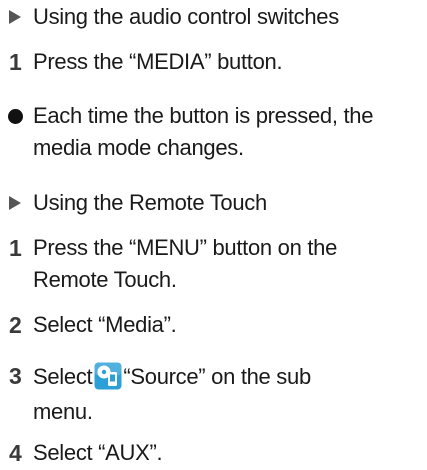  I want to click on step-number: 3, so click(15, 376).